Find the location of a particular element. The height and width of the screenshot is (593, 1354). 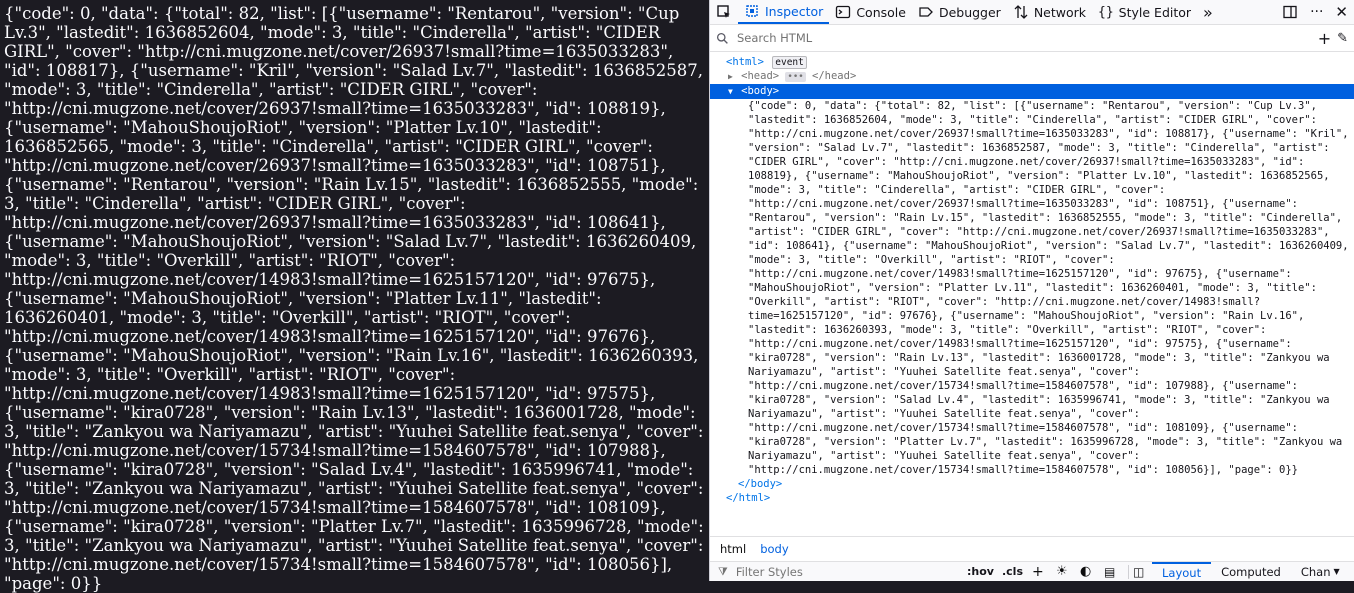

element-picker-icon is located at coordinates (723, 11).